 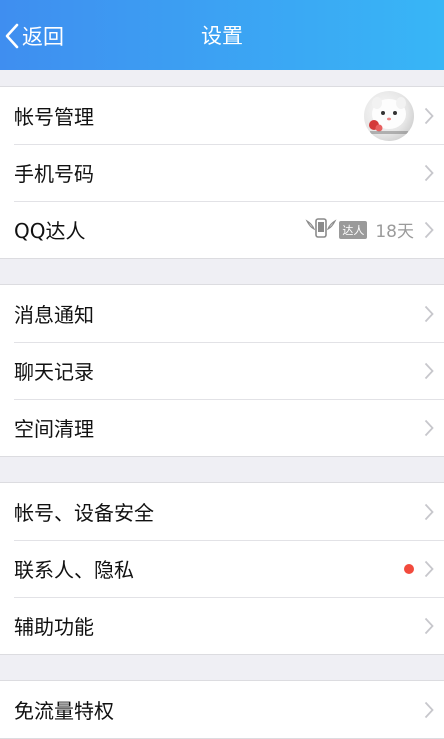 What do you see at coordinates (54, 174) in the screenshot?
I see `row-label: 手机号码` at bounding box center [54, 174].